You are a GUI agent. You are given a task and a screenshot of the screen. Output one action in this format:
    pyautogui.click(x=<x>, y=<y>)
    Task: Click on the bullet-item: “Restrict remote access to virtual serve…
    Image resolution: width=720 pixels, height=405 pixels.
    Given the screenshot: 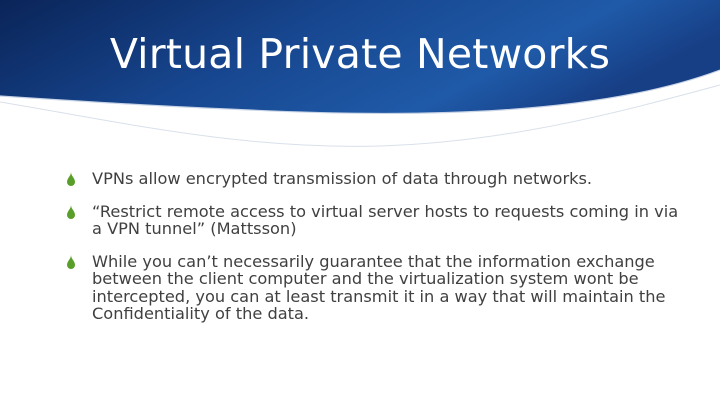 What is the action you would take?
    pyautogui.click(x=376, y=219)
    